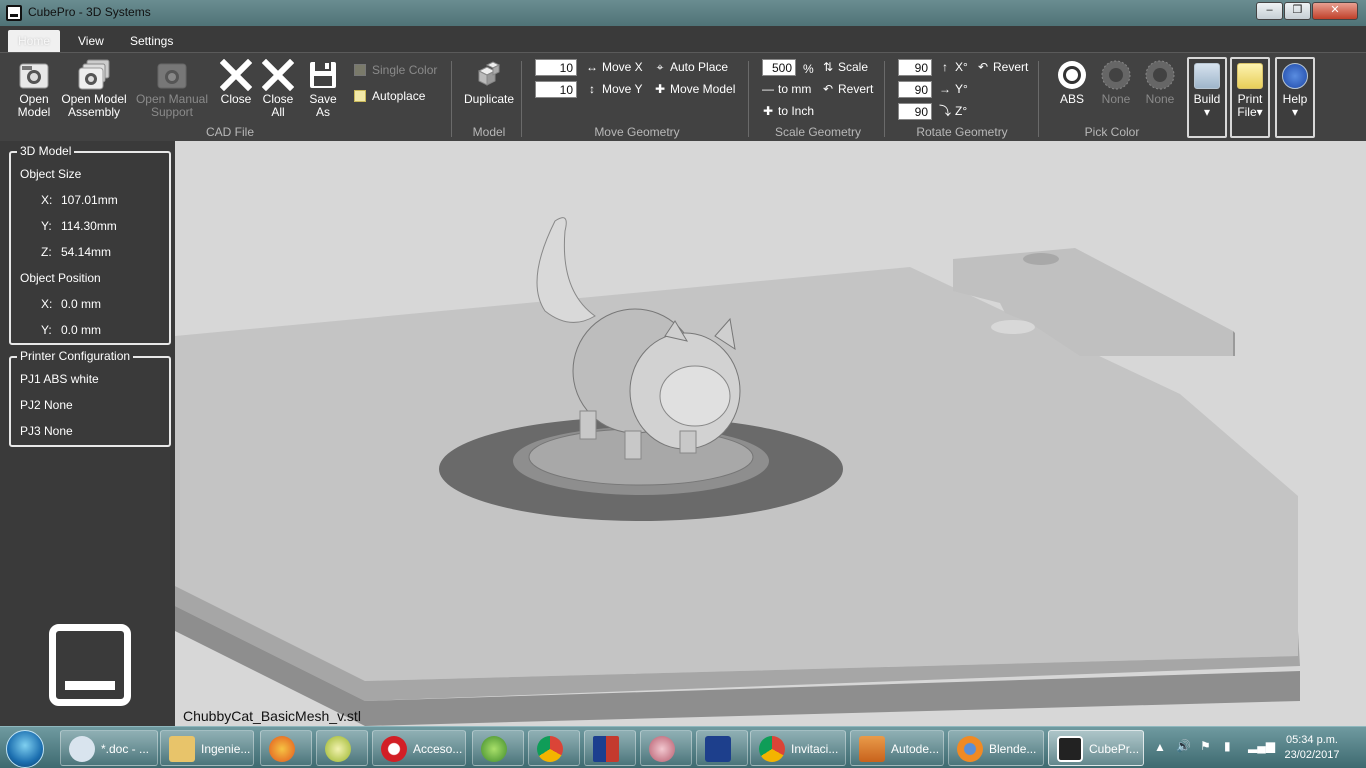  I want to click on task-chrome, so click(554, 748).